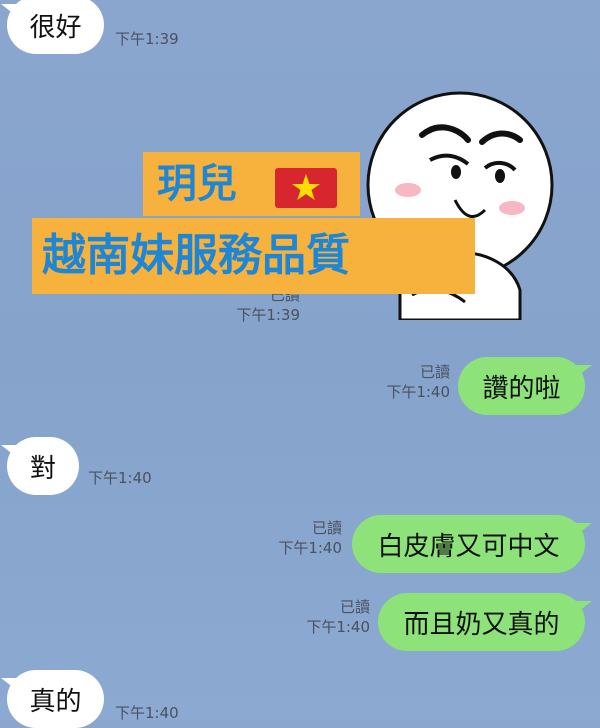 Image resolution: width=600 pixels, height=728 pixels. I want to click on message-text: 白皮膚又可中文, so click(468, 546).